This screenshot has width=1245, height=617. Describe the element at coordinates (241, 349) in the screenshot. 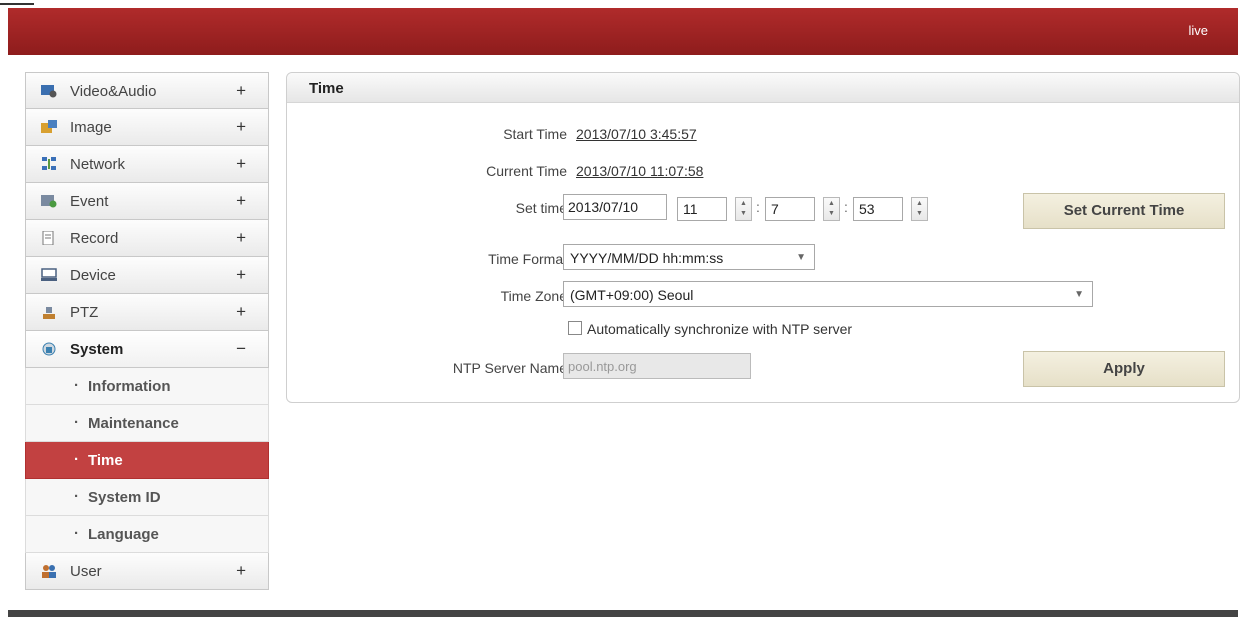

I see `collapse-icon: −` at that location.